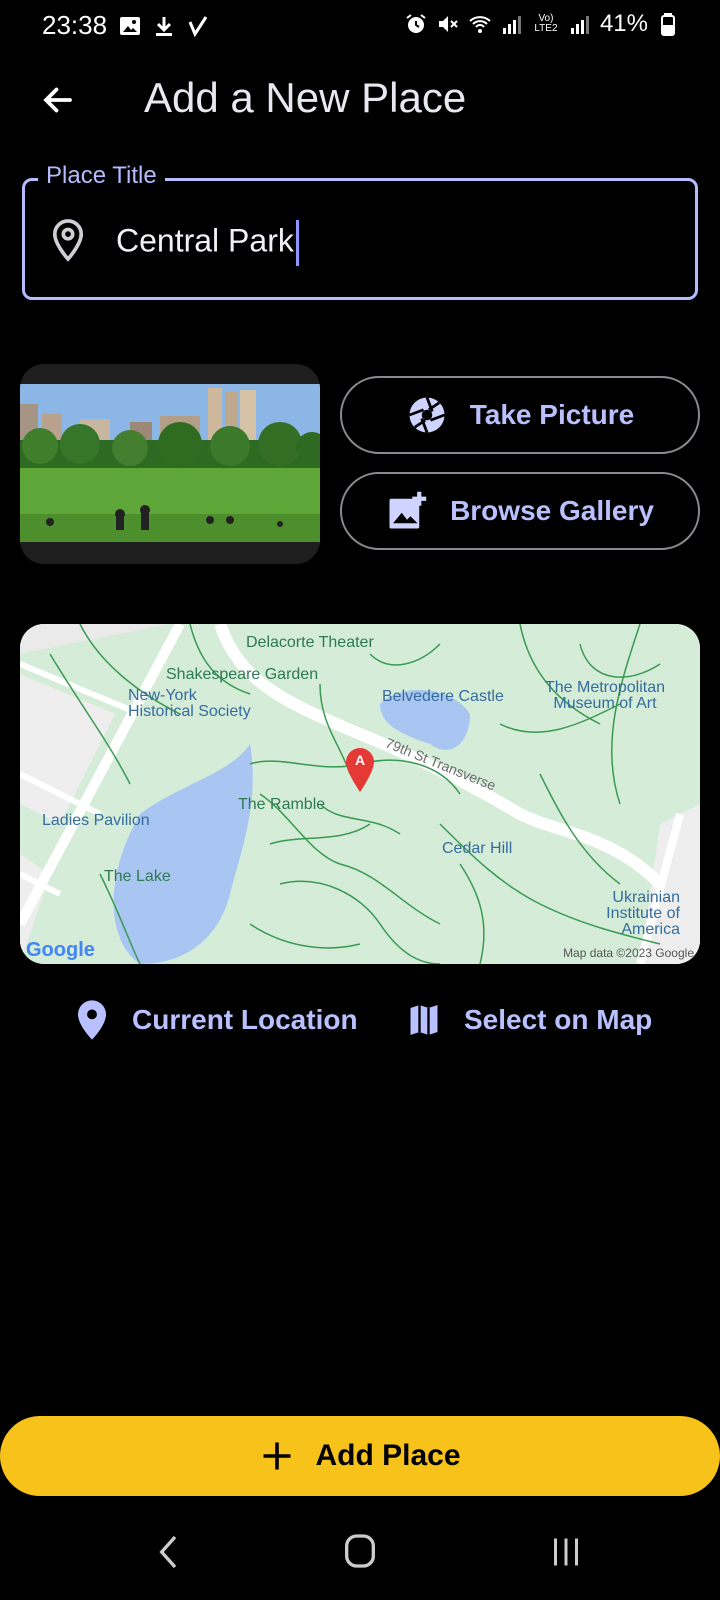 This screenshot has height=1600, width=720. I want to click on place-title-input: Central Park, so click(207, 243).